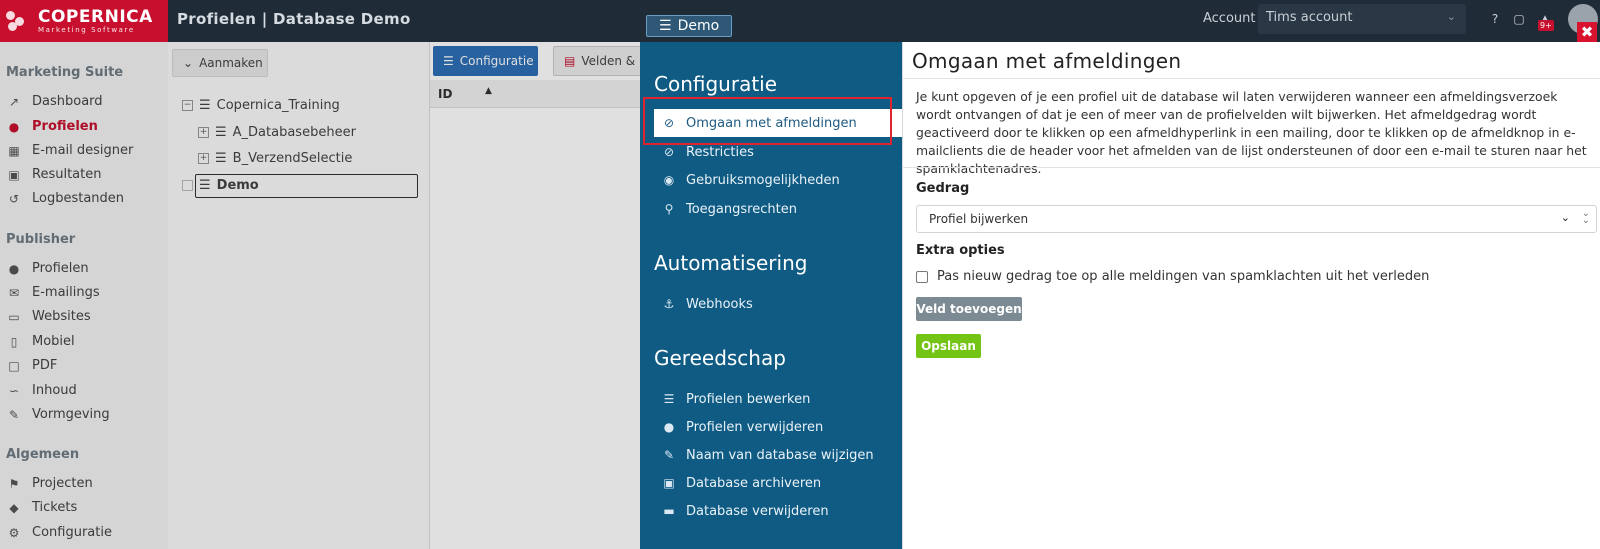  I want to click on menu-item-label: Gebruiksmogelijkheden, so click(763, 180).